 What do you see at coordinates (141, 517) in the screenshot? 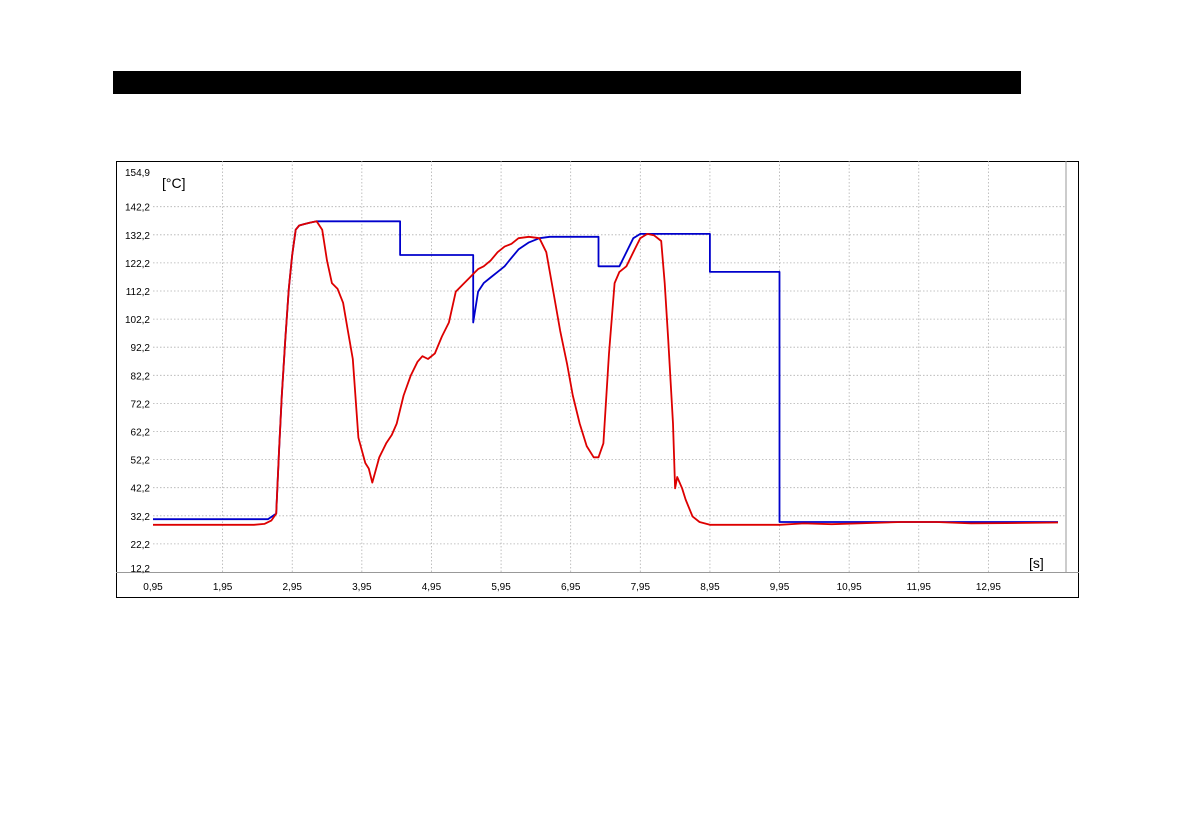
I see `y-tick-label: 32,2` at bounding box center [141, 517].